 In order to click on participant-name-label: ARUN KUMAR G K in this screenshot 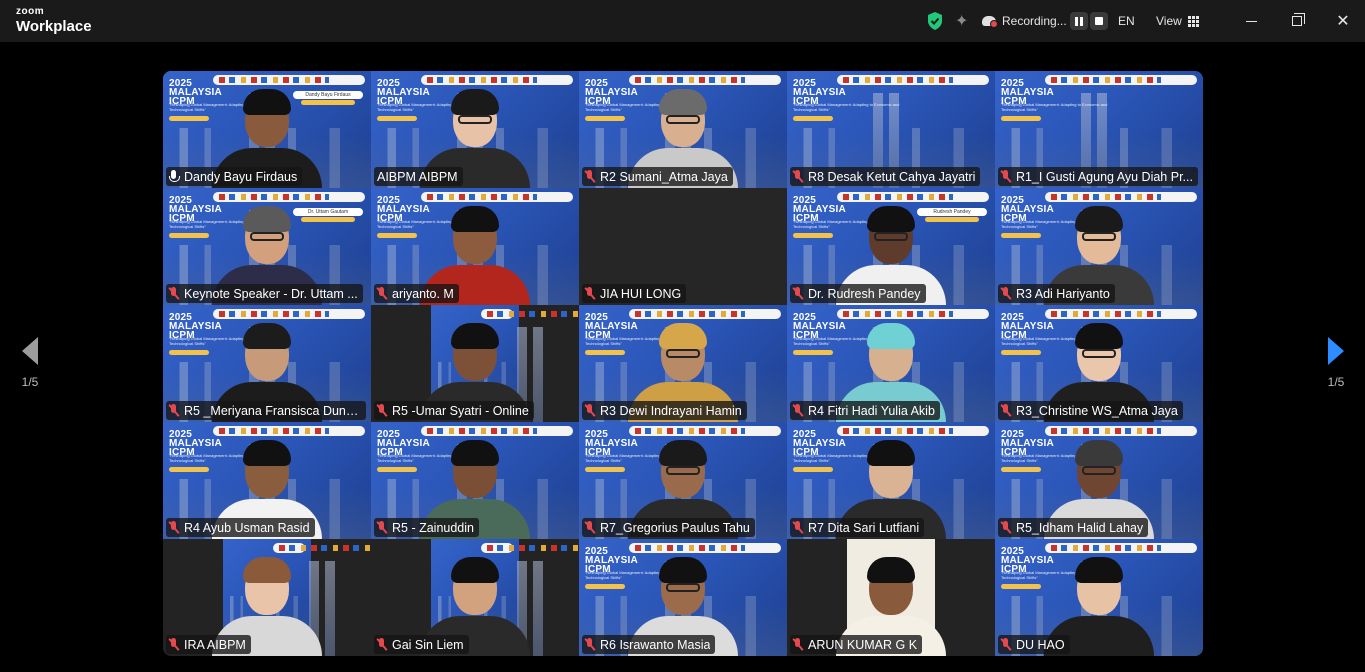, I will do `click(856, 644)`.